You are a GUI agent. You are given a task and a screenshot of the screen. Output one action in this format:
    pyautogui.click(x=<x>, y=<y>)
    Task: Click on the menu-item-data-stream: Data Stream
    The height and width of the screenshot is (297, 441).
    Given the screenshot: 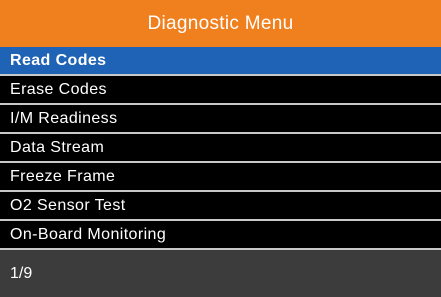 What is the action you would take?
    pyautogui.click(x=220, y=148)
    